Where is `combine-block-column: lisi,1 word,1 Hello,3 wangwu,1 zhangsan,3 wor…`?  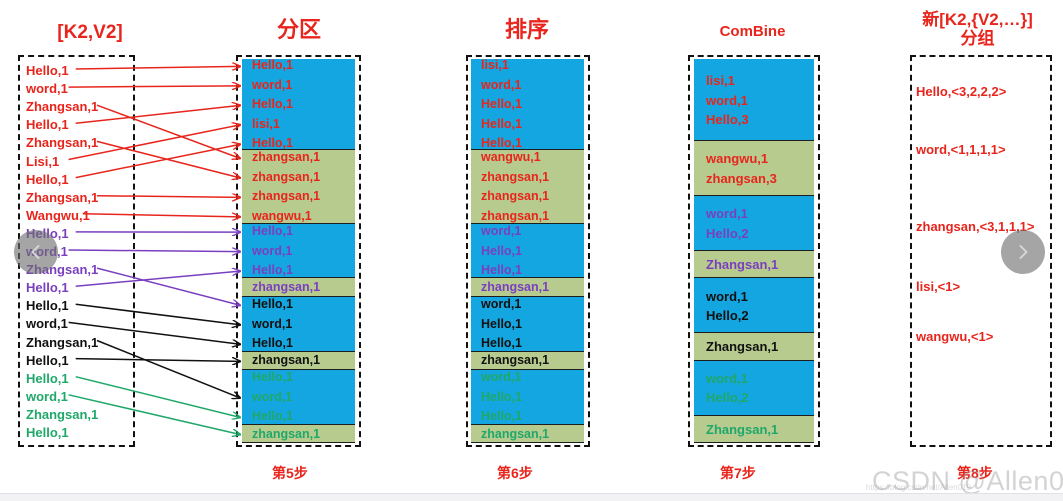 combine-block-column: lisi,1 word,1 Hello,3 wangwu,1 zhangsan,3 wor… is located at coordinates (754, 251).